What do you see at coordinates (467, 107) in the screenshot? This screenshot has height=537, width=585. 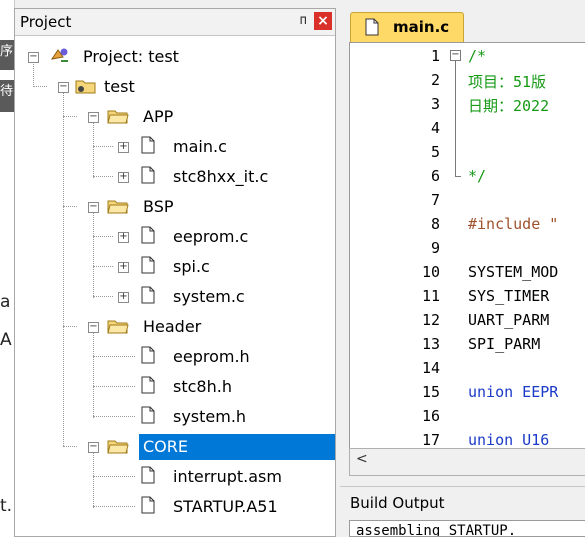 I see `code-line: 3 日期：2022` at bounding box center [467, 107].